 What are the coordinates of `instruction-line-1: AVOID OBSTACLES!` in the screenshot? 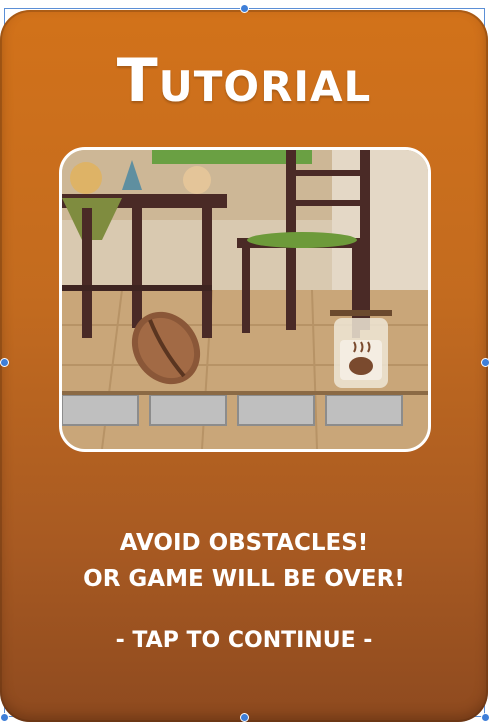 It's located at (244, 543).